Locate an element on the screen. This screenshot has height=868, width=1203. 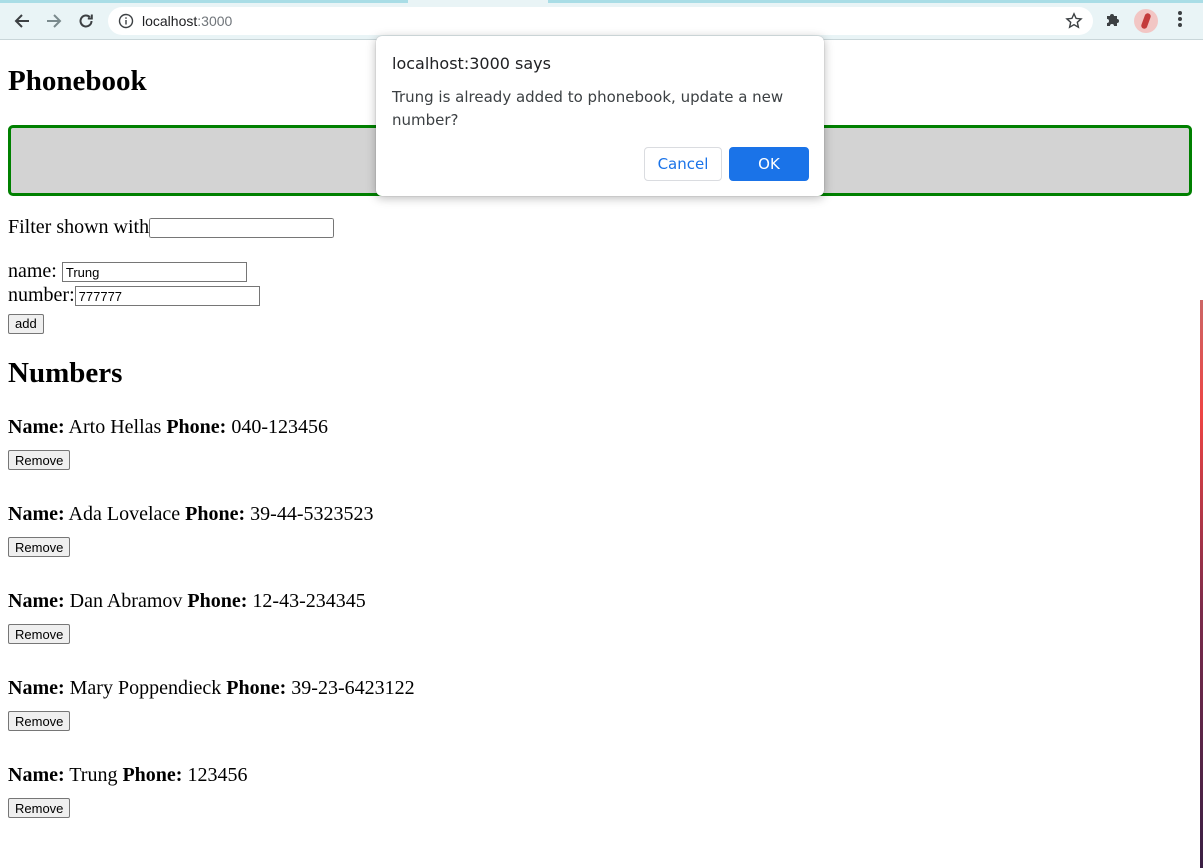
person-phone: 040-123456 is located at coordinates (279, 427).